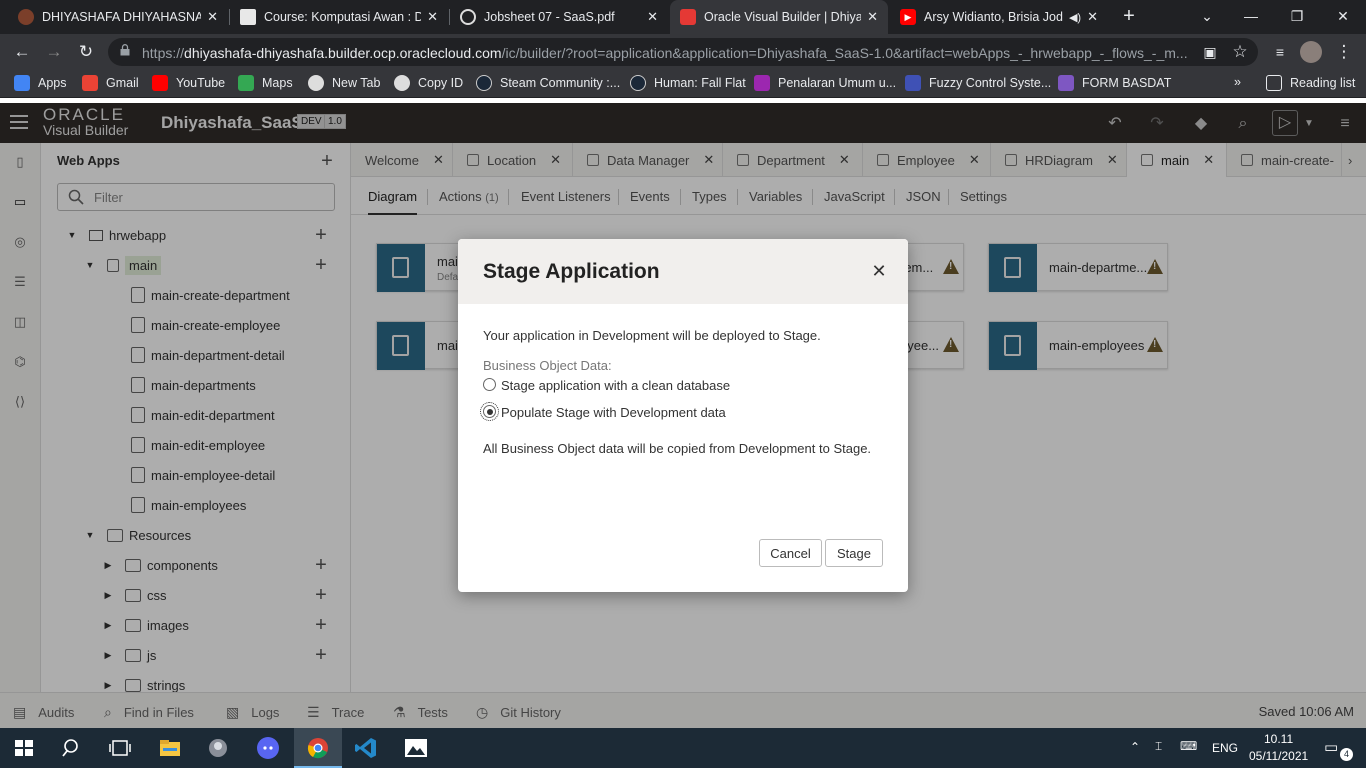 This screenshot has width=1366, height=768. What do you see at coordinates (571, 271) in the screenshot?
I see `dialog-title: Stage Application` at bounding box center [571, 271].